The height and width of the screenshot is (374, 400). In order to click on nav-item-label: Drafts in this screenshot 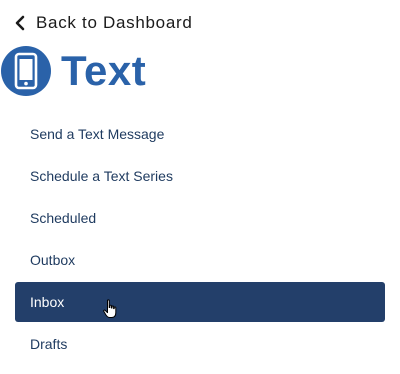, I will do `click(49, 344)`.